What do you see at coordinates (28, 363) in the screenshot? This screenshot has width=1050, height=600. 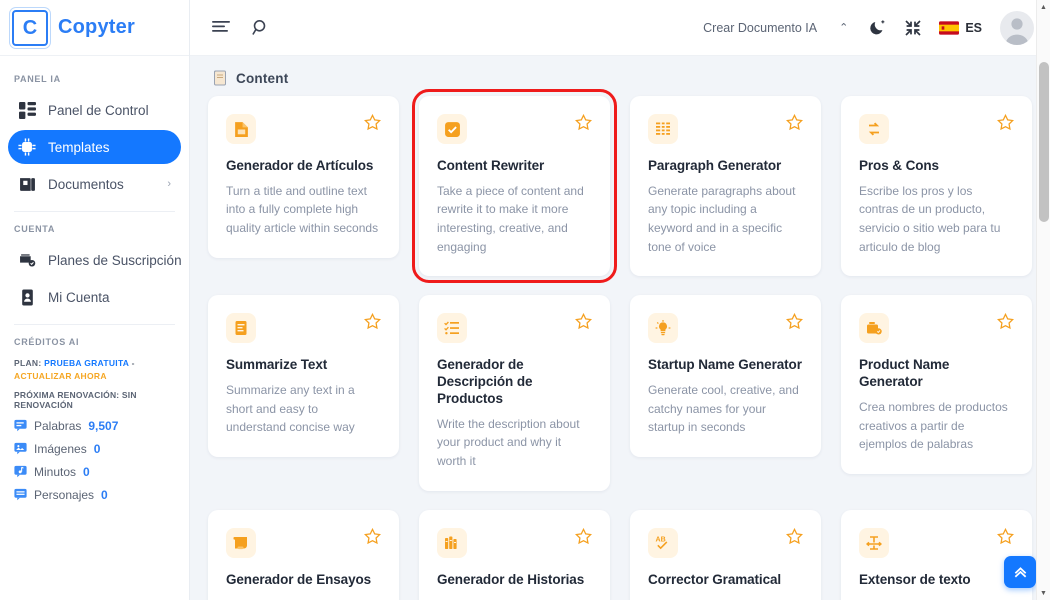 I see `plan-prefix: PLAN:` at bounding box center [28, 363].